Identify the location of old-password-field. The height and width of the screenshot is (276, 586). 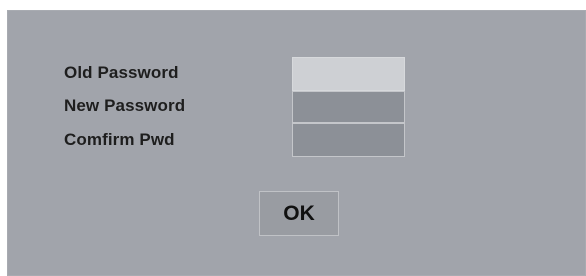
(348, 74).